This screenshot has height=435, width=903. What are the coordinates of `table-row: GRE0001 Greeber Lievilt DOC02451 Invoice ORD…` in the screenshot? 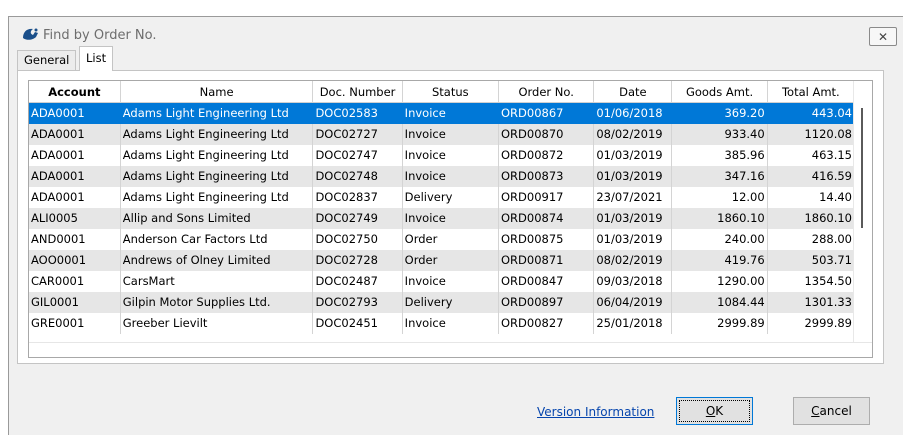 It's located at (442, 323).